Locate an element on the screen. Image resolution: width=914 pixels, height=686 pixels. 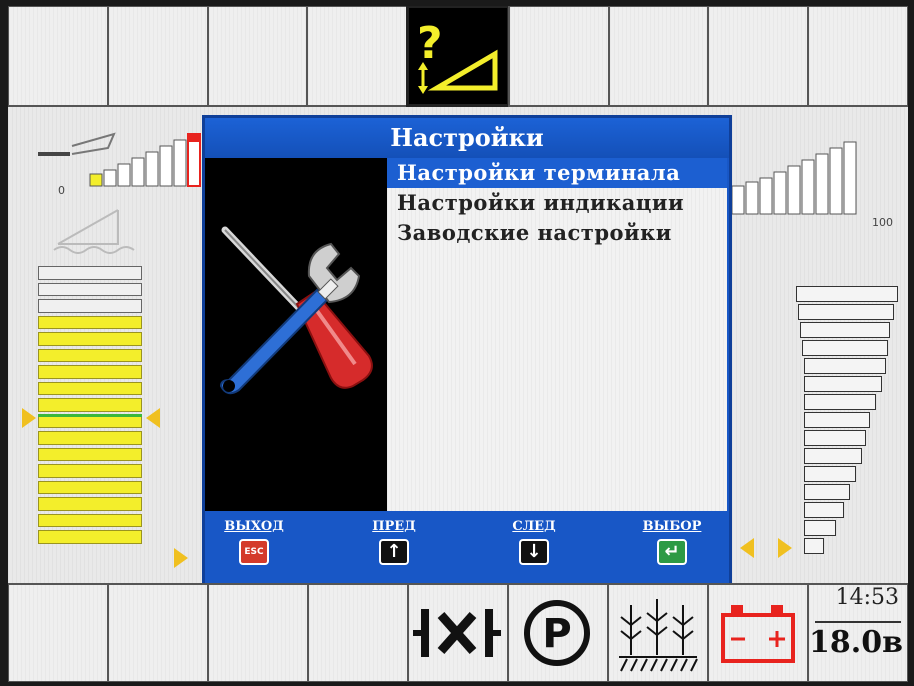
left-level-marker is located at coordinates (90, 415).